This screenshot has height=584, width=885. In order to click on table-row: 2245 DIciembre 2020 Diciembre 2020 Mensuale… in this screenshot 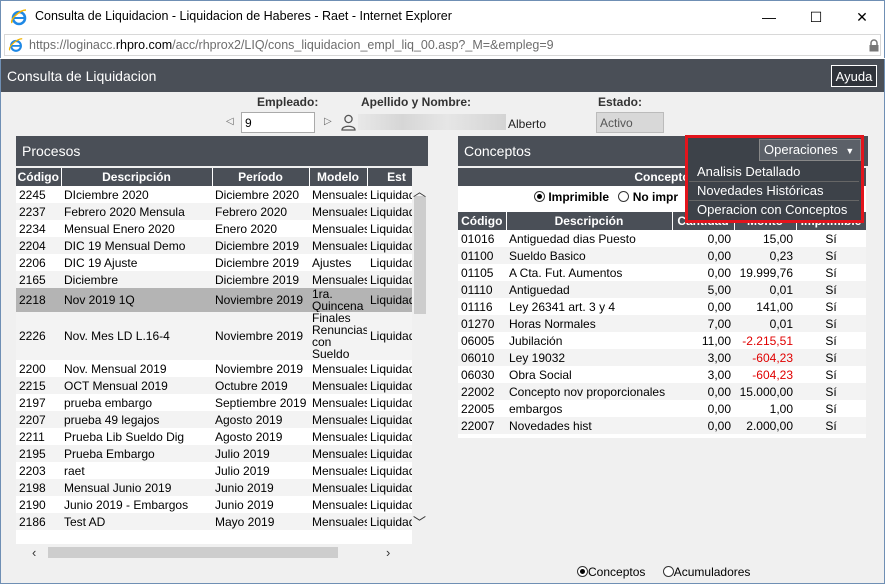, I will do `click(214, 194)`.